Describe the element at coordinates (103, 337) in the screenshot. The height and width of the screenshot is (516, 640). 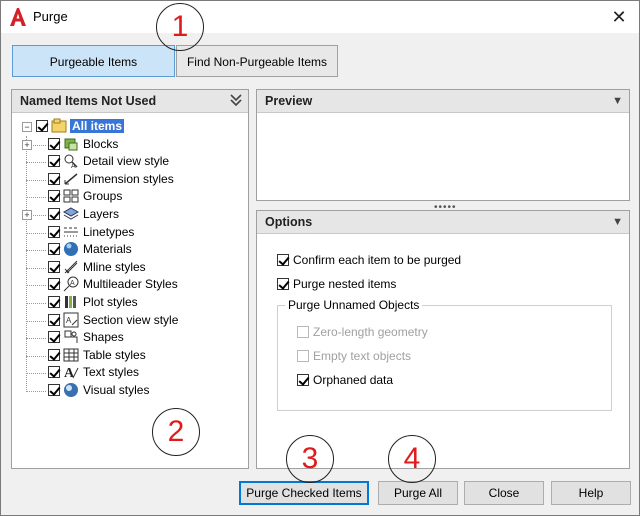
I see `tree-item-label: Shapes` at that location.